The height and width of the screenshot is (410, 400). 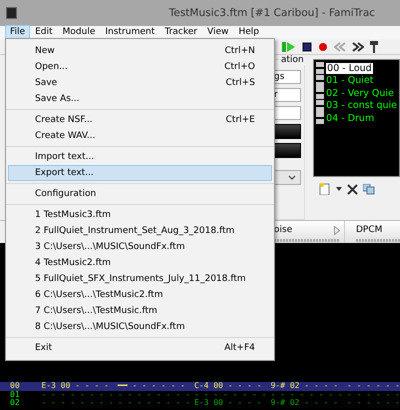 What do you see at coordinates (44, 32) in the screenshot?
I see `menu-item: Edit` at bounding box center [44, 32].